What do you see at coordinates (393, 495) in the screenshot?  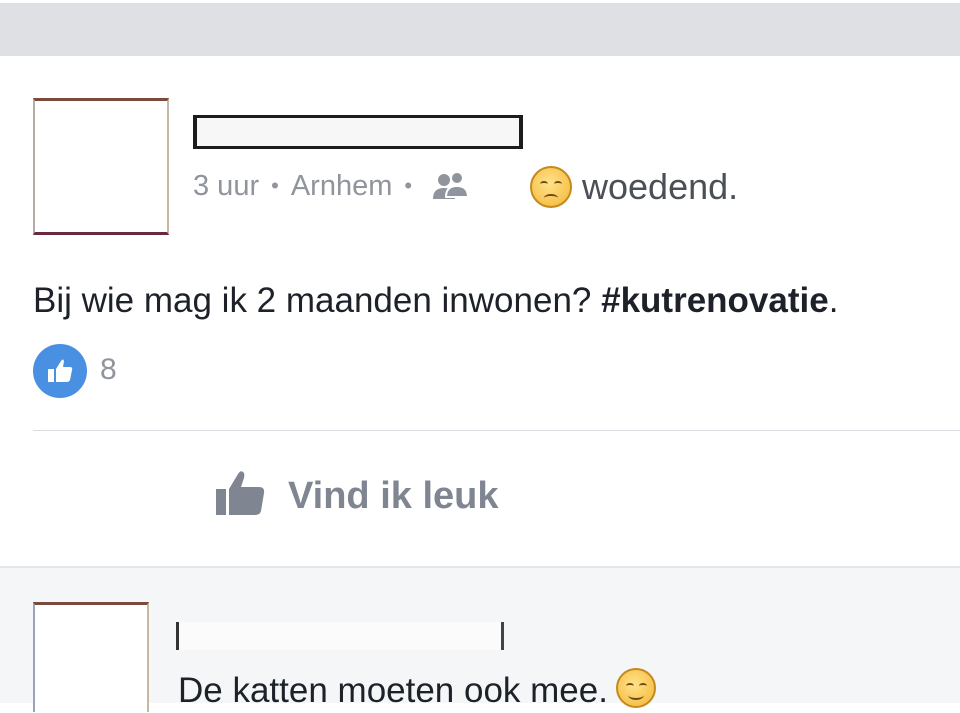 I see `like-button-label: Vind ik leuk` at bounding box center [393, 495].